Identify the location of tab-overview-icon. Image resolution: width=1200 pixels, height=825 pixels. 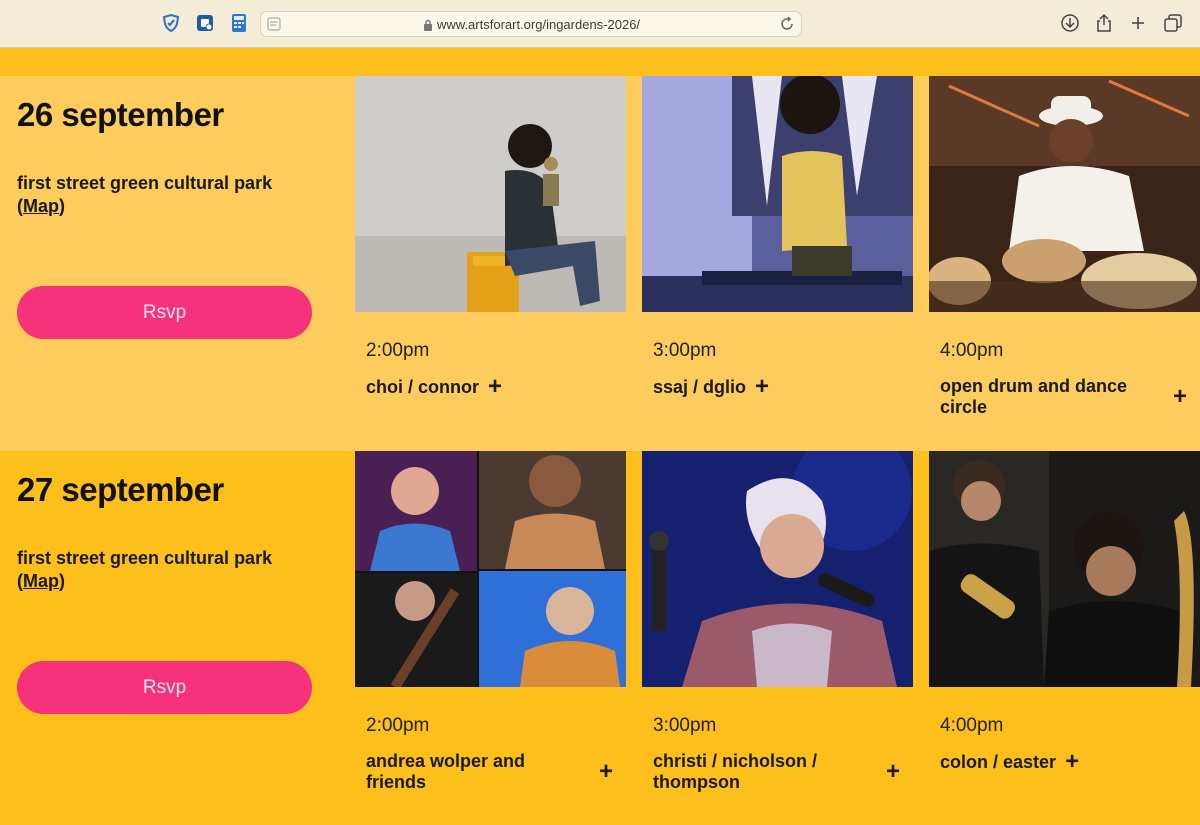
(1173, 23).